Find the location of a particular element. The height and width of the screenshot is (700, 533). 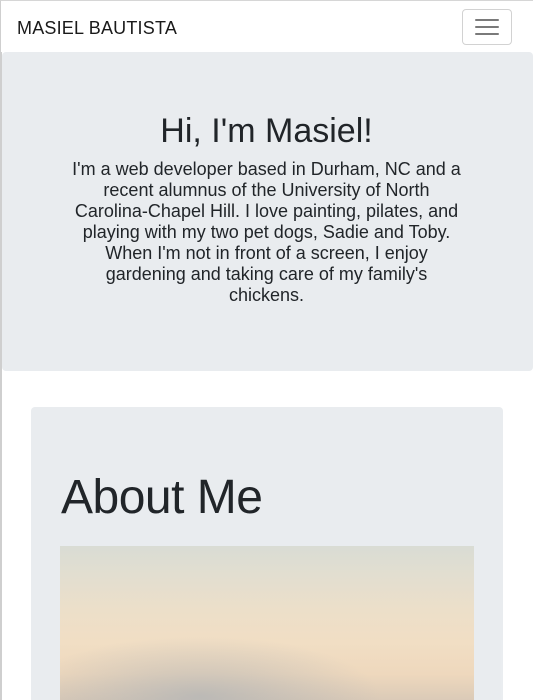

hamburger-menu-icon is located at coordinates (487, 27).